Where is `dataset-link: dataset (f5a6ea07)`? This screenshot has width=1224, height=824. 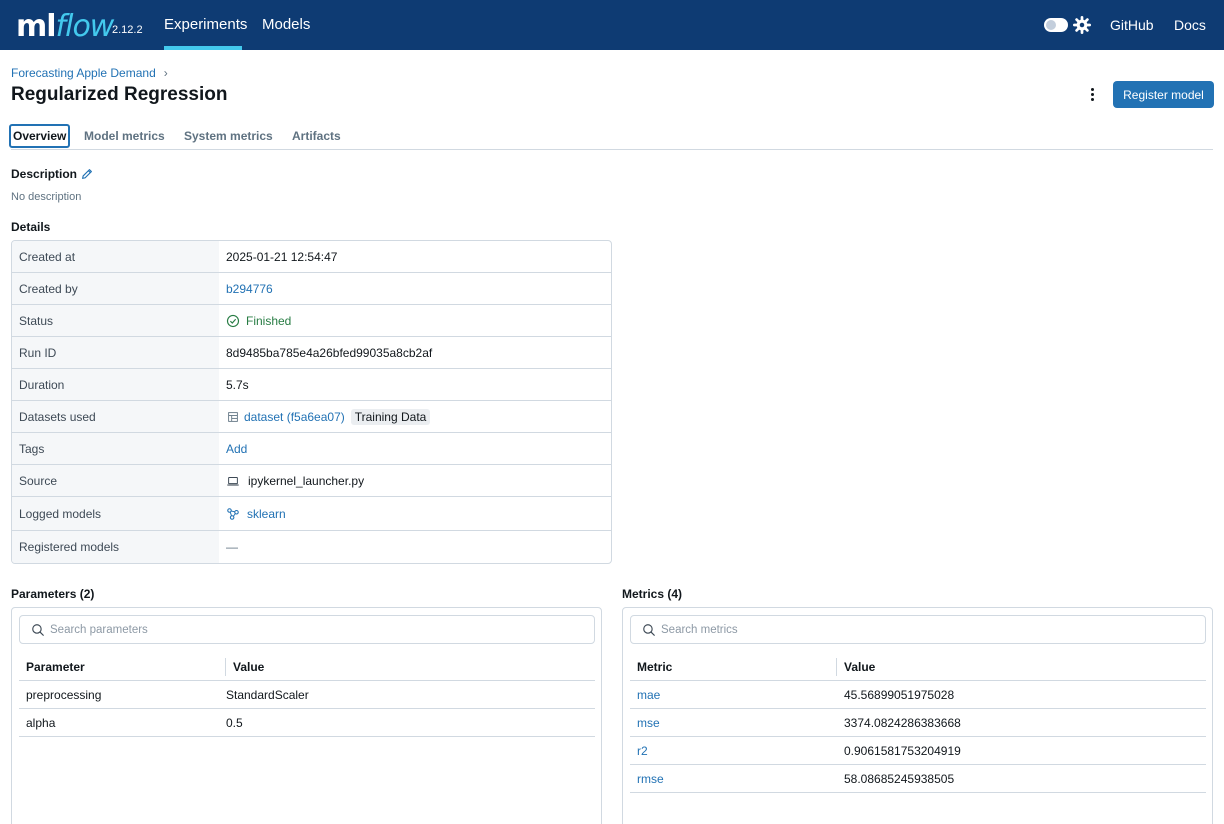 dataset-link: dataset (f5a6ea07) is located at coordinates (294, 417).